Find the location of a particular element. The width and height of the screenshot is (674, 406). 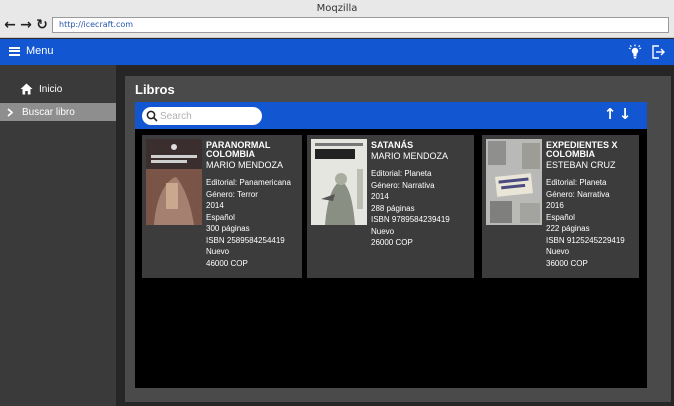

sort-ascending-icon: ↑ is located at coordinates (610, 114).